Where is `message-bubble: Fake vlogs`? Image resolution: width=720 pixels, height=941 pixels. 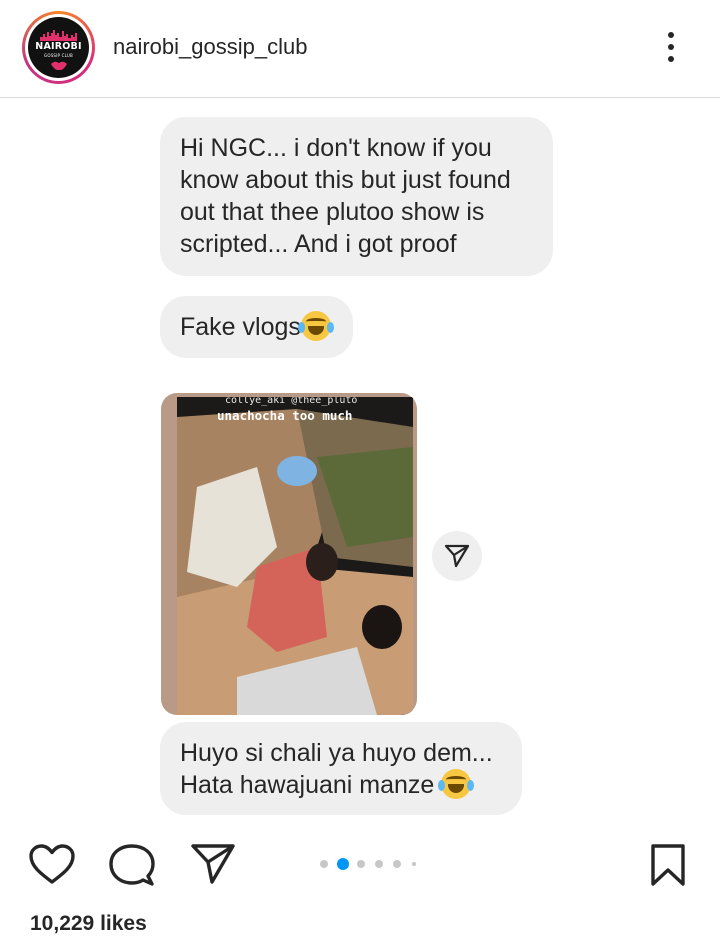
message-bubble: Fake vlogs is located at coordinates (256, 327).